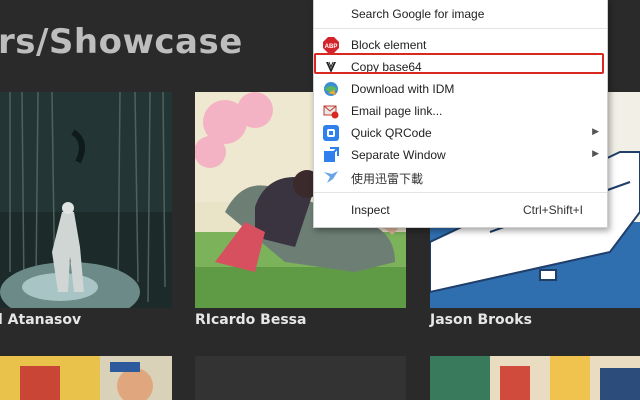  I want to click on menu-item-inspect: Inspect Ctrl+Shift+I, so click(460, 210).